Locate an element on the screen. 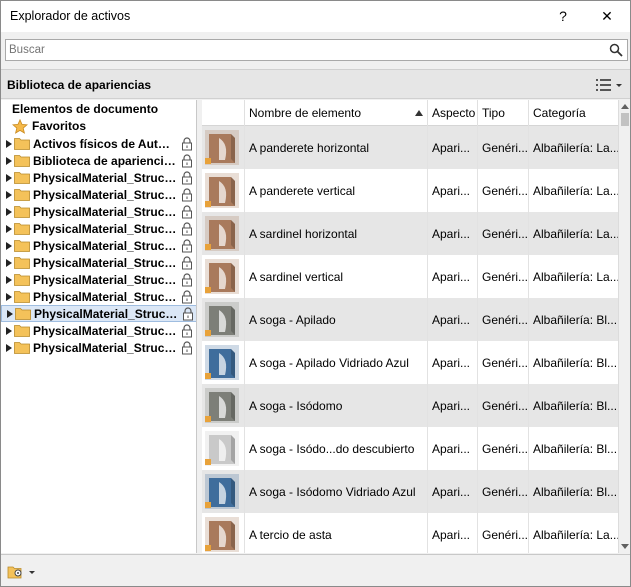  tree-item: Biblioteca de apariencias is located at coordinates (98, 160).